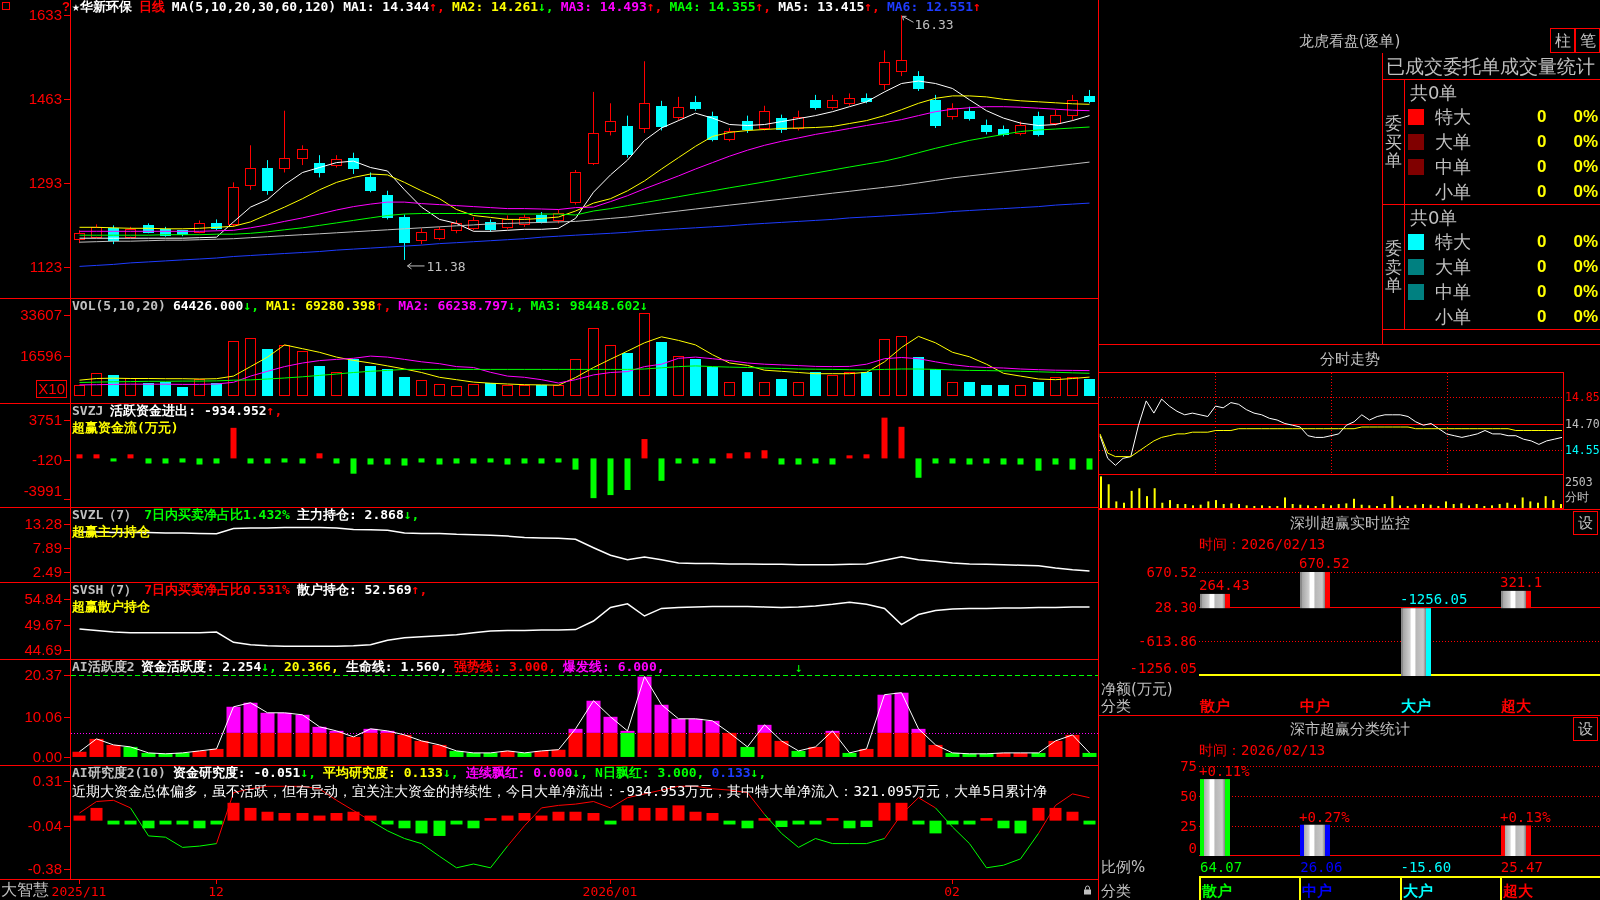 Image resolution: width=1600 pixels, height=900 pixels. I want to click on axis-label: 0.00, so click(47, 756).